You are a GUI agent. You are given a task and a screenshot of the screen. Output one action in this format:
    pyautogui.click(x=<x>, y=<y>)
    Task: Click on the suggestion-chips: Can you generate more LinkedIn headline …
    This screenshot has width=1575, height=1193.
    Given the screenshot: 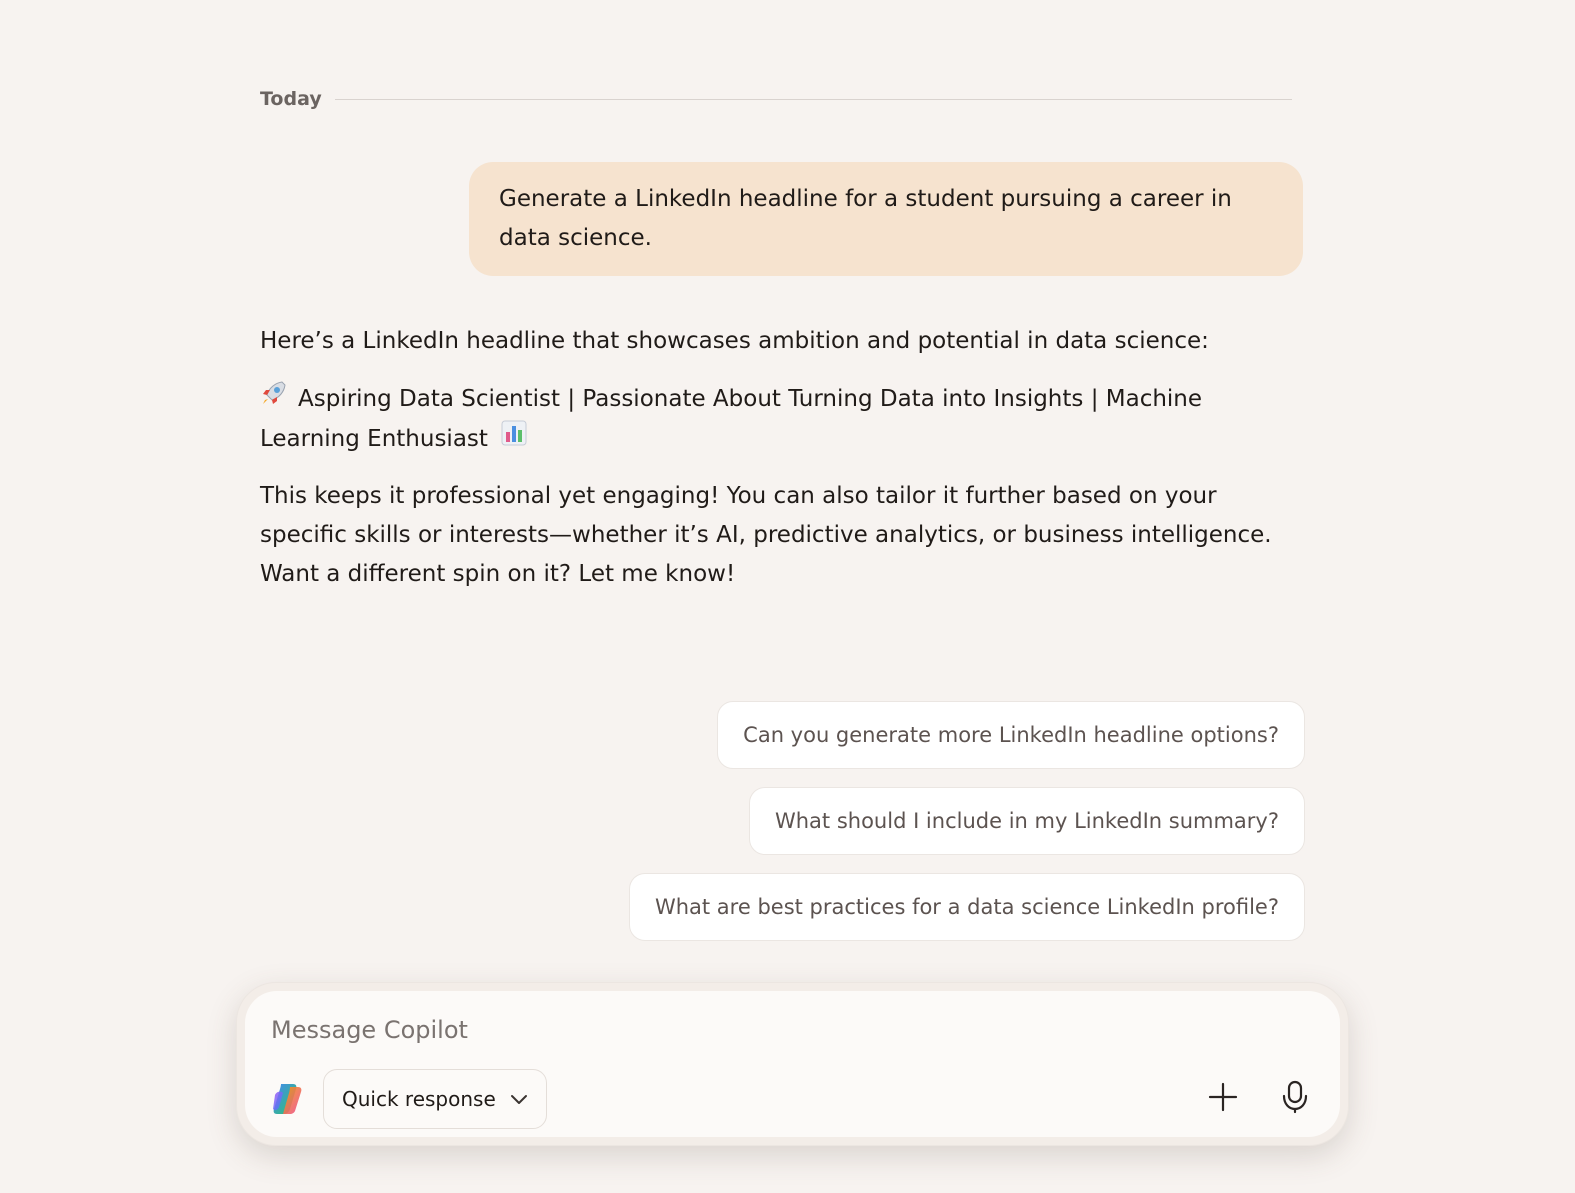 What is the action you would take?
    pyautogui.click(x=966, y=821)
    